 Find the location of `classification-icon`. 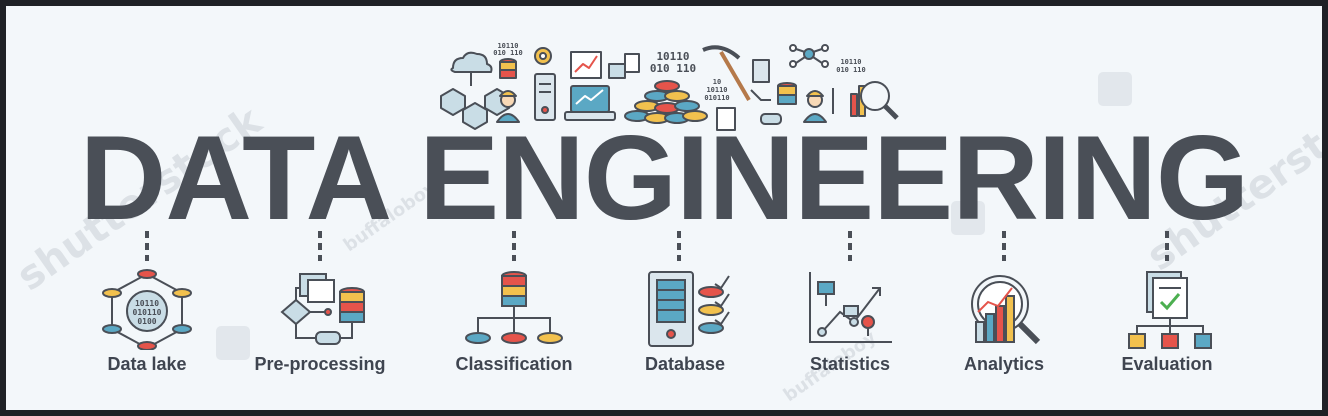

classification-icon is located at coordinates (514, 307).